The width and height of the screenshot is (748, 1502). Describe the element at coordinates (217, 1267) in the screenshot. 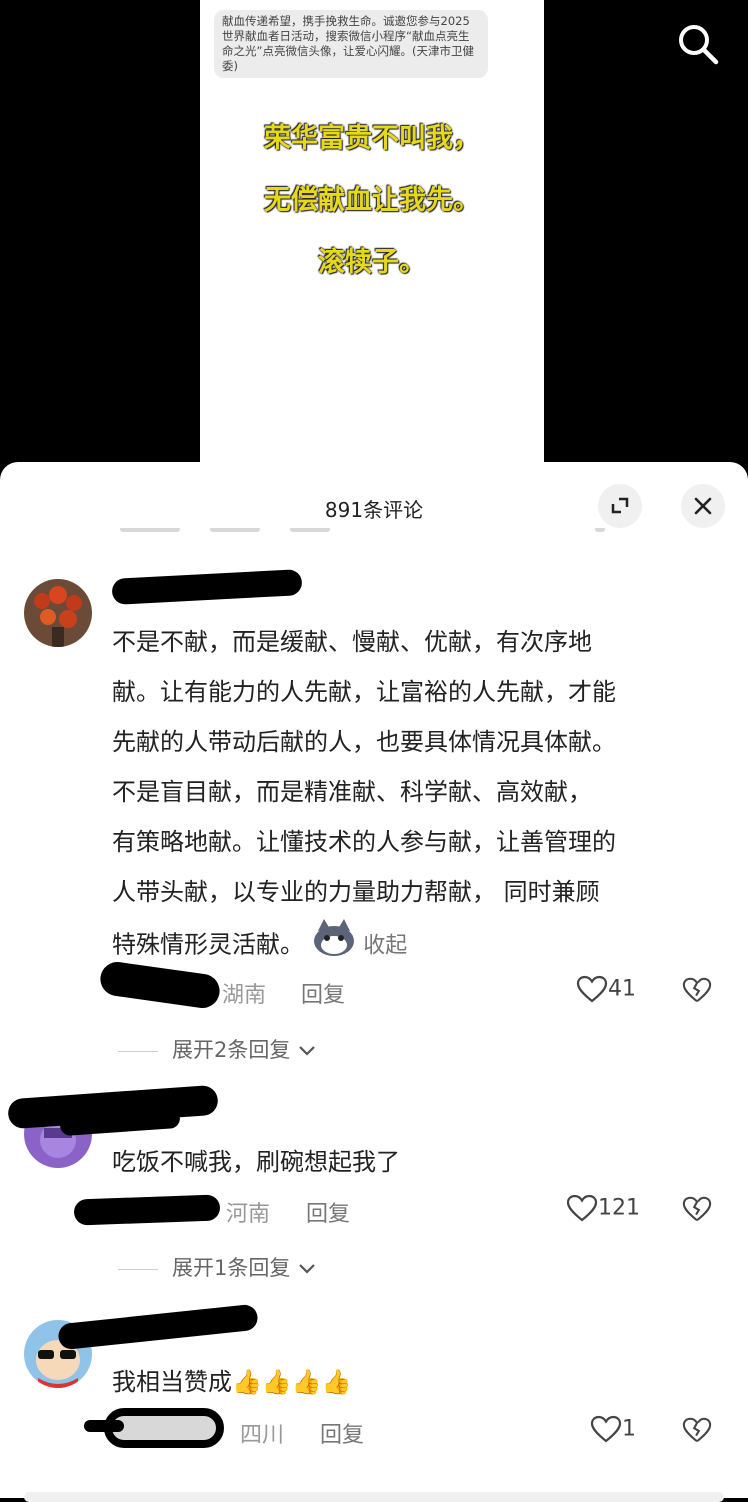

I see `expand-replies-button: 展开1条回复` at that location.